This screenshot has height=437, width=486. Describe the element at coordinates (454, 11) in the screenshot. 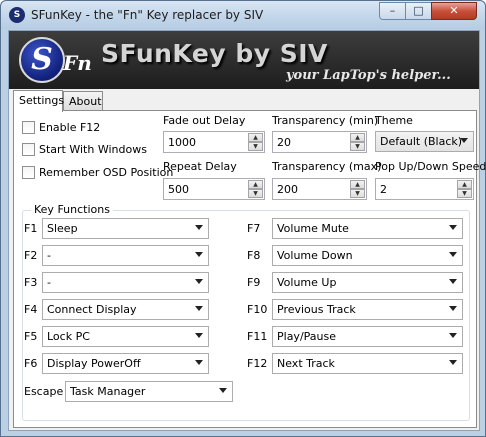

I see `close-button: ✕` at that location.